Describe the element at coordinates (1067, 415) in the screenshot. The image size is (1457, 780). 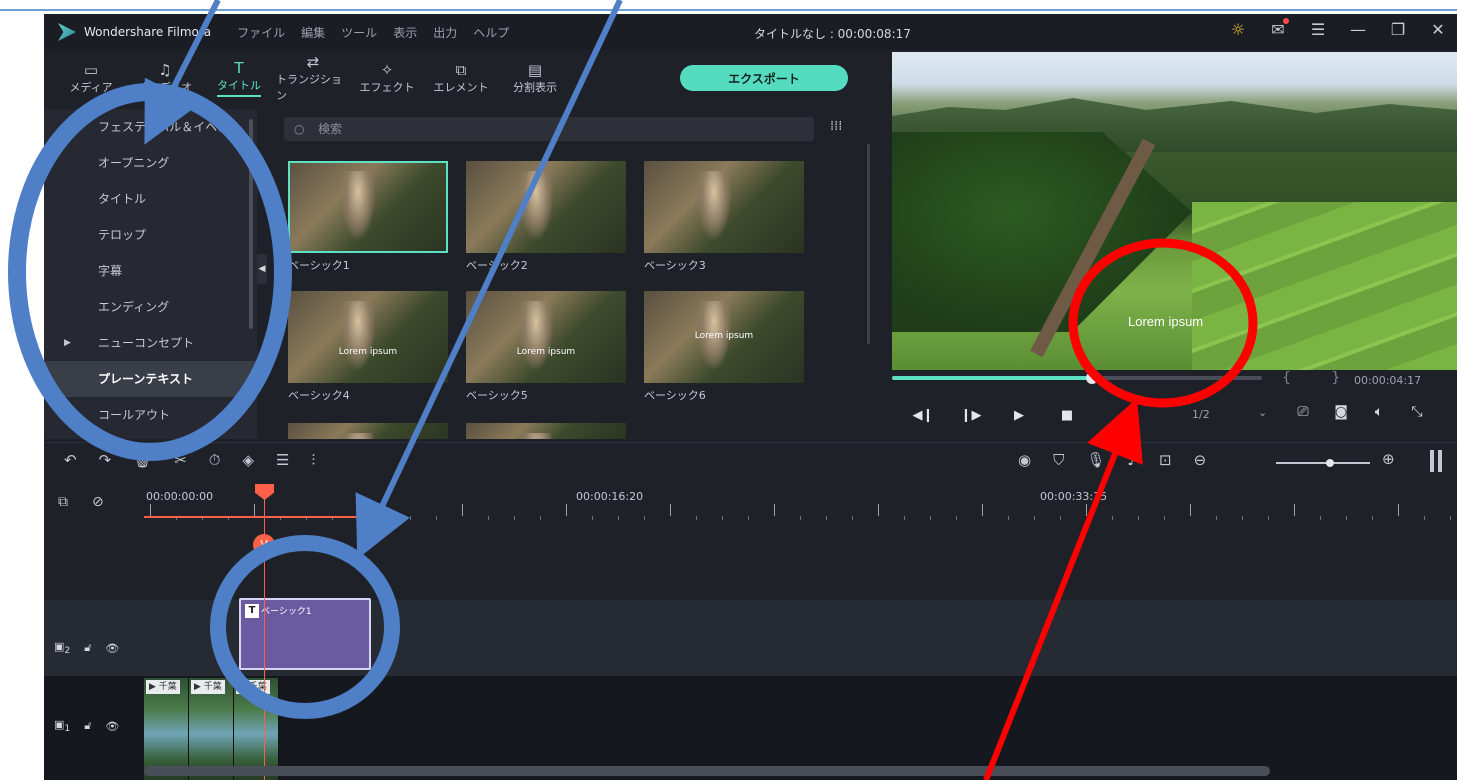
I see `stop-icon: ■` at that location.